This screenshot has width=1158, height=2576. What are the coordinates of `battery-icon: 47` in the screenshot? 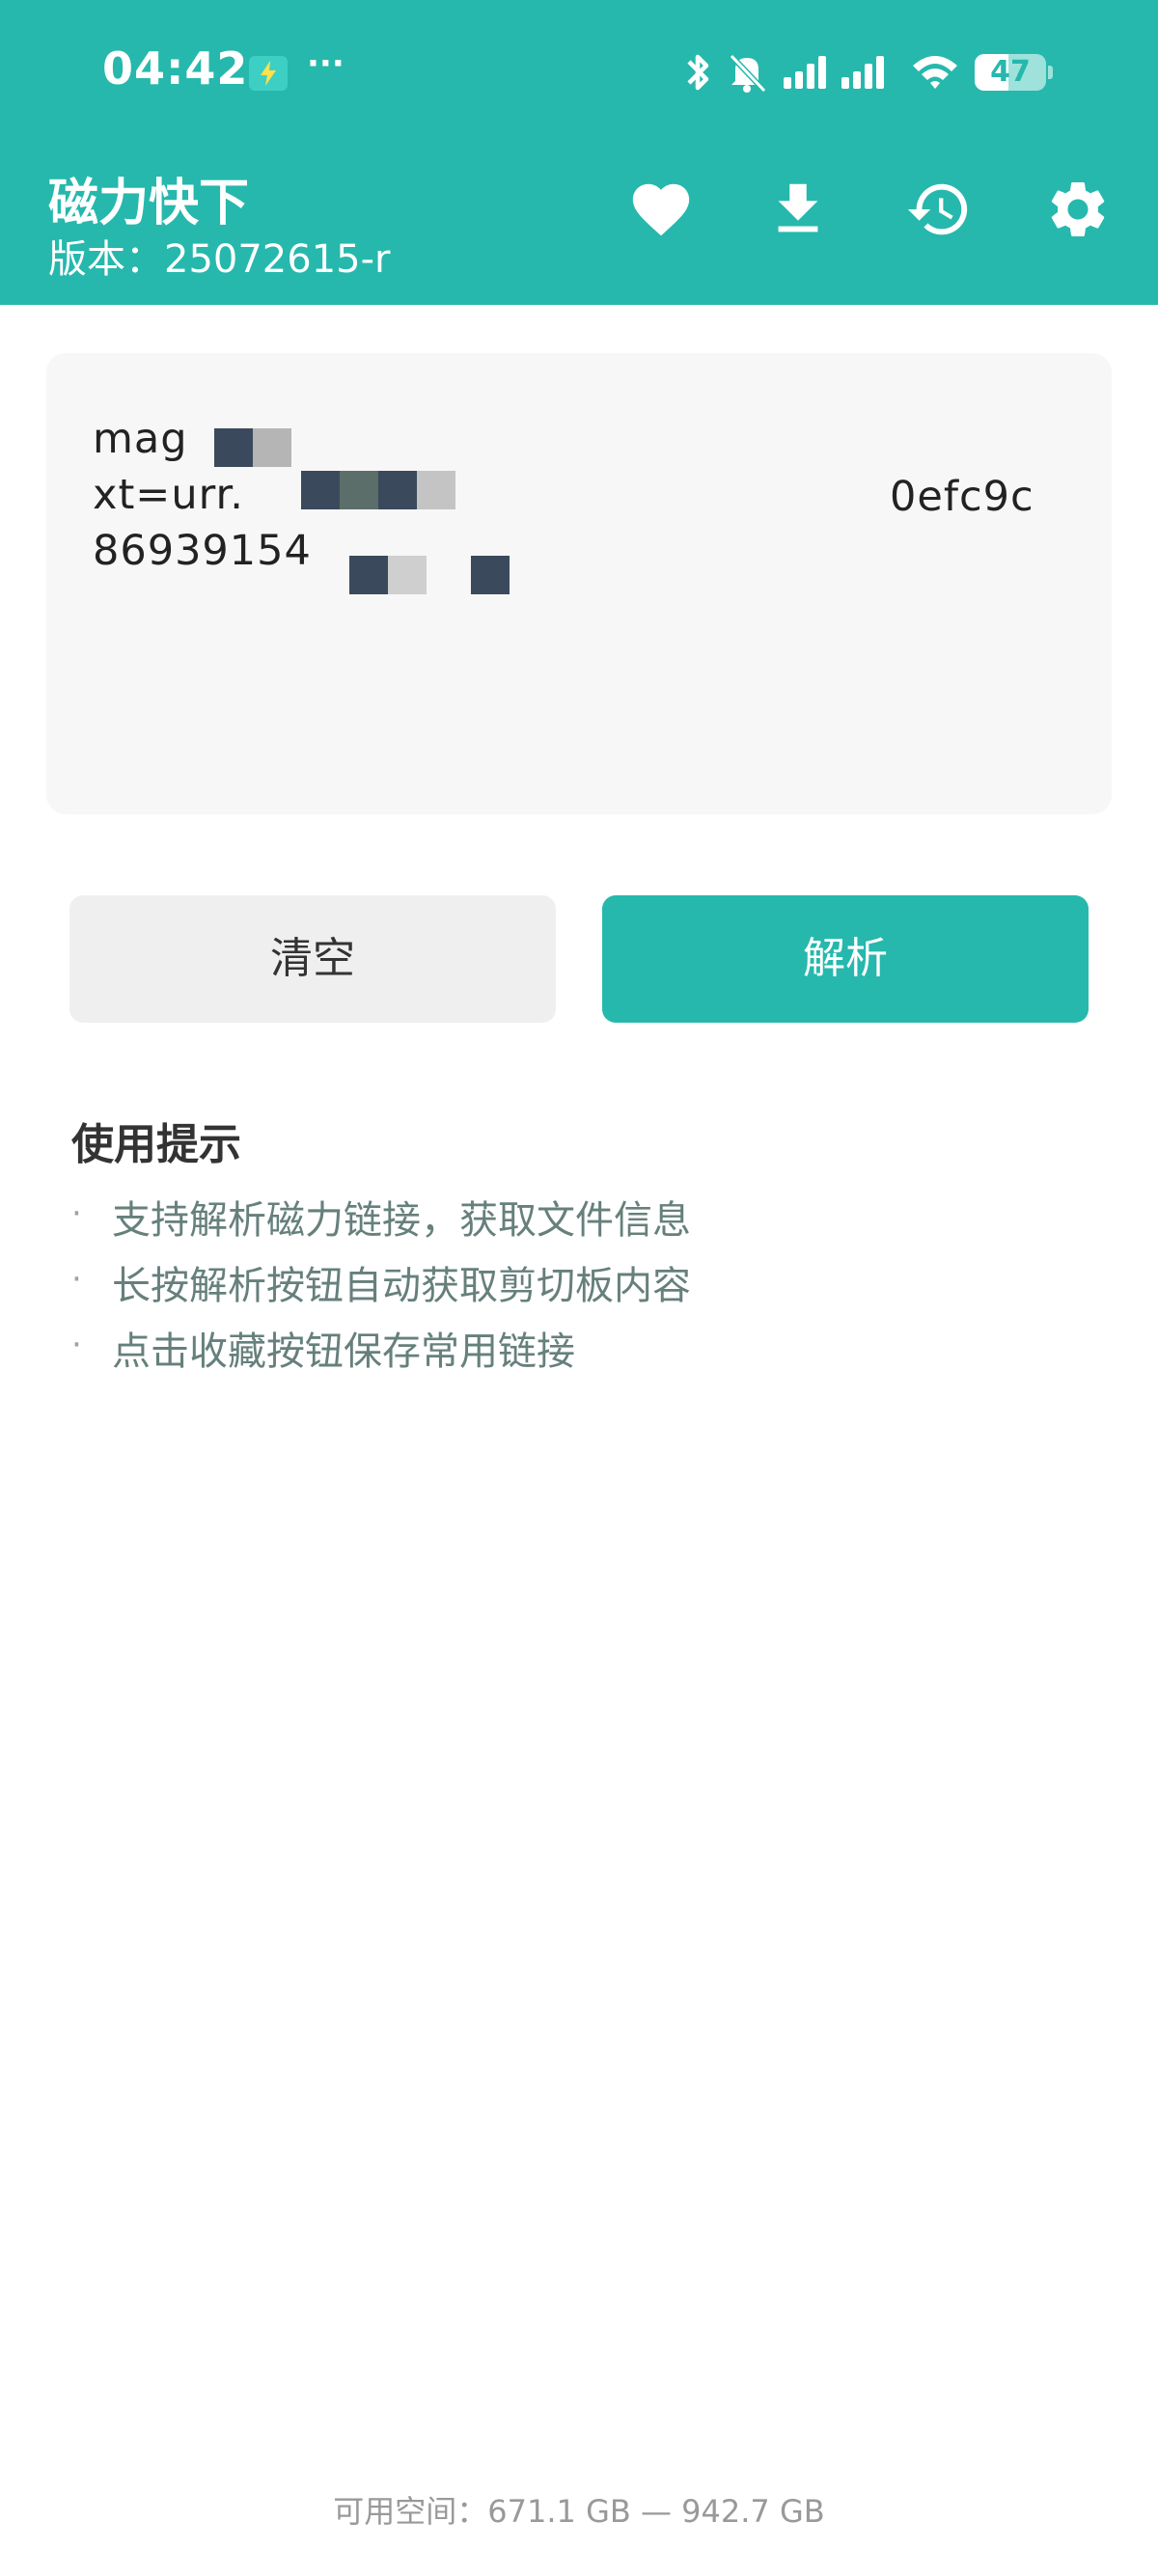 It's located at (1010, 72).